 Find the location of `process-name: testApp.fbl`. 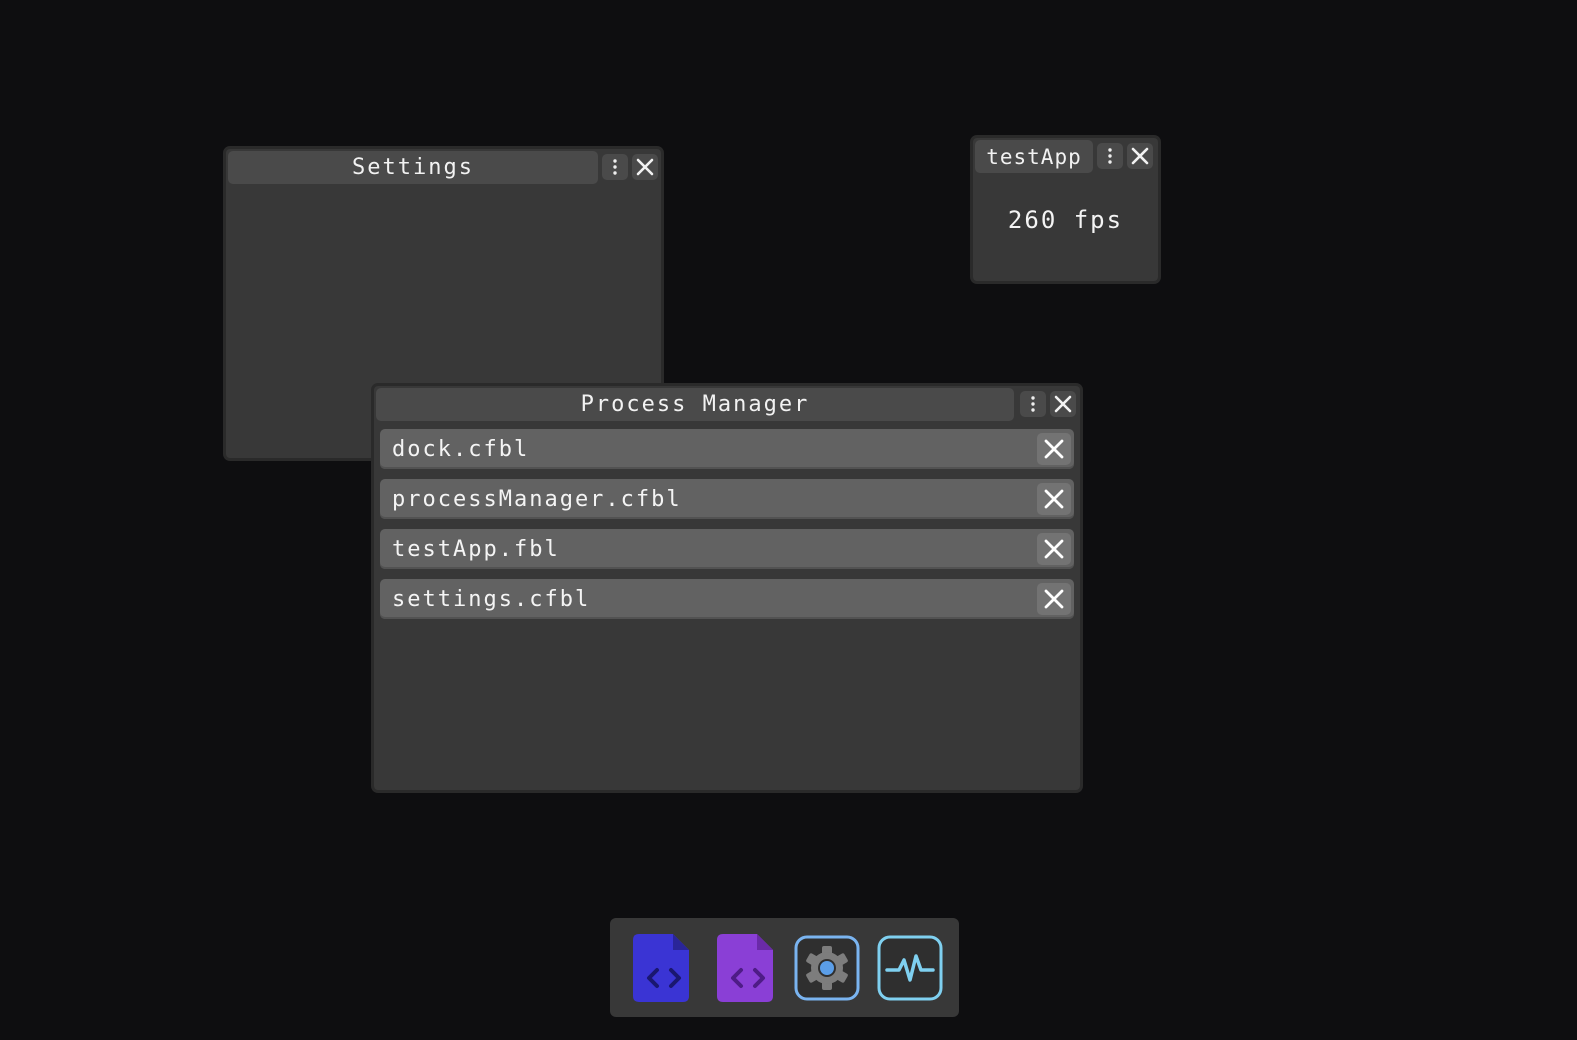

process-name: testApp.fbl is located at coordinates (476, 549).